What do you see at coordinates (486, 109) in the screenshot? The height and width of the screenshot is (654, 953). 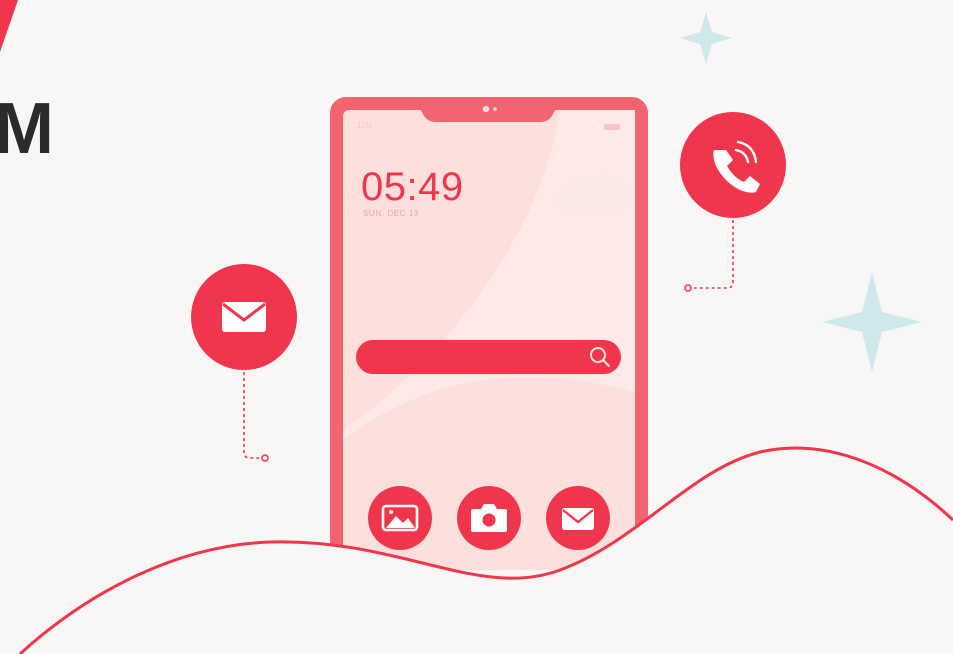 I see `front-camera` at bounding box center [486, 109].